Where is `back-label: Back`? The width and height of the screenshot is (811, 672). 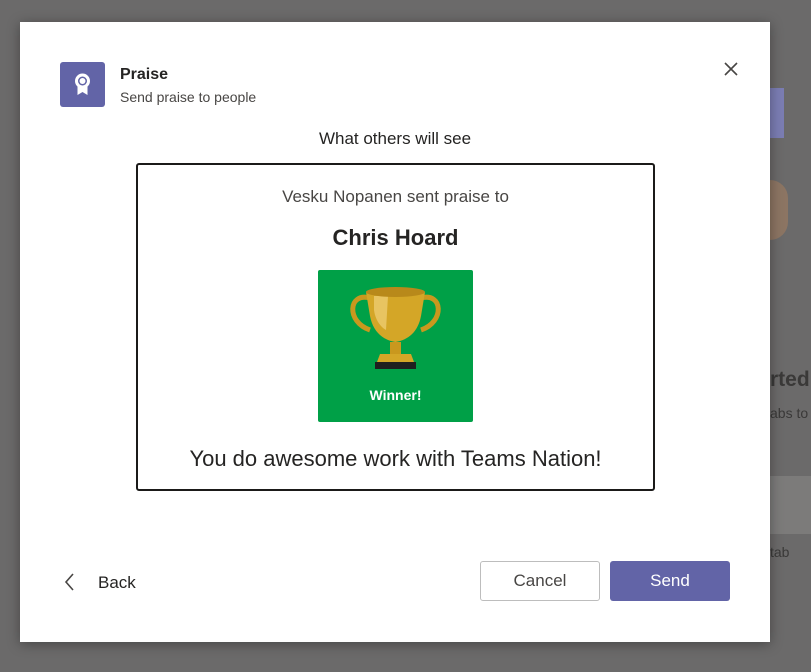 back-label: Back is located at coordinates (117, 582).